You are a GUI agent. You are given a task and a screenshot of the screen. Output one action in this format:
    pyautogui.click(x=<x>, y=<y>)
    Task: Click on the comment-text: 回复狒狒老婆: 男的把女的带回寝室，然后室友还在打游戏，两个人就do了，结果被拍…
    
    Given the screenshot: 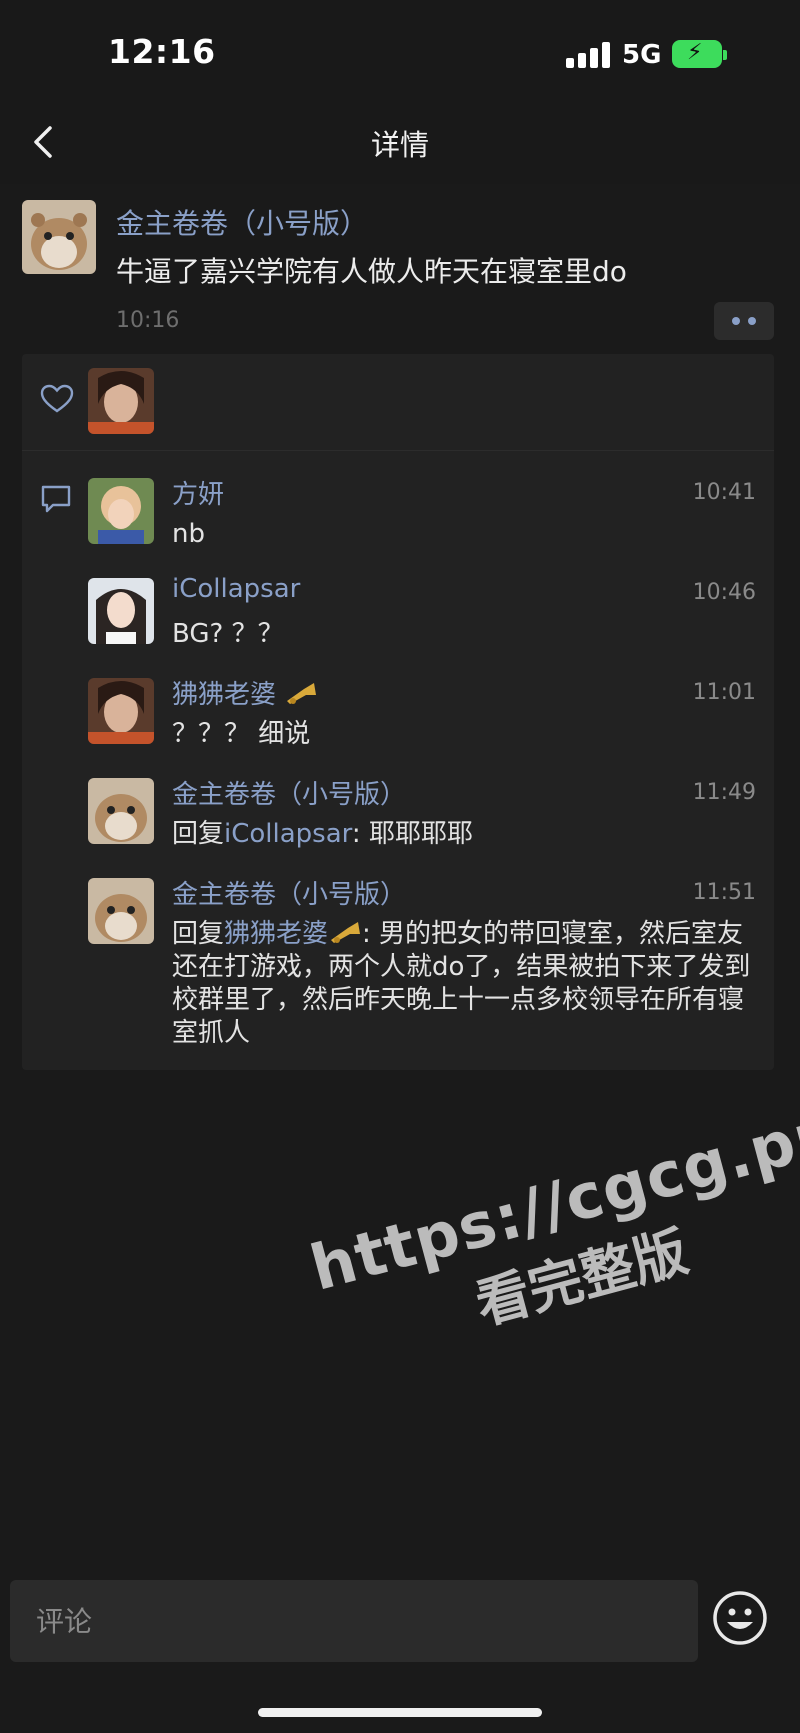 What is the action you would take?
    pyautogui.click(x=461, y=983)
    